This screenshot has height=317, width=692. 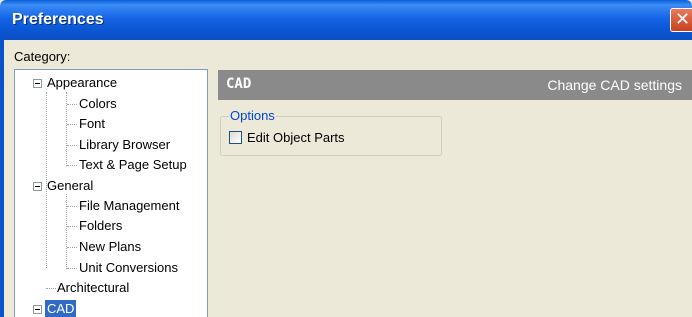 What do you see at coordinates (61, 308) in the screenshot?
I see `tree-item-cad: CAD` at bounding box center [61, 308].